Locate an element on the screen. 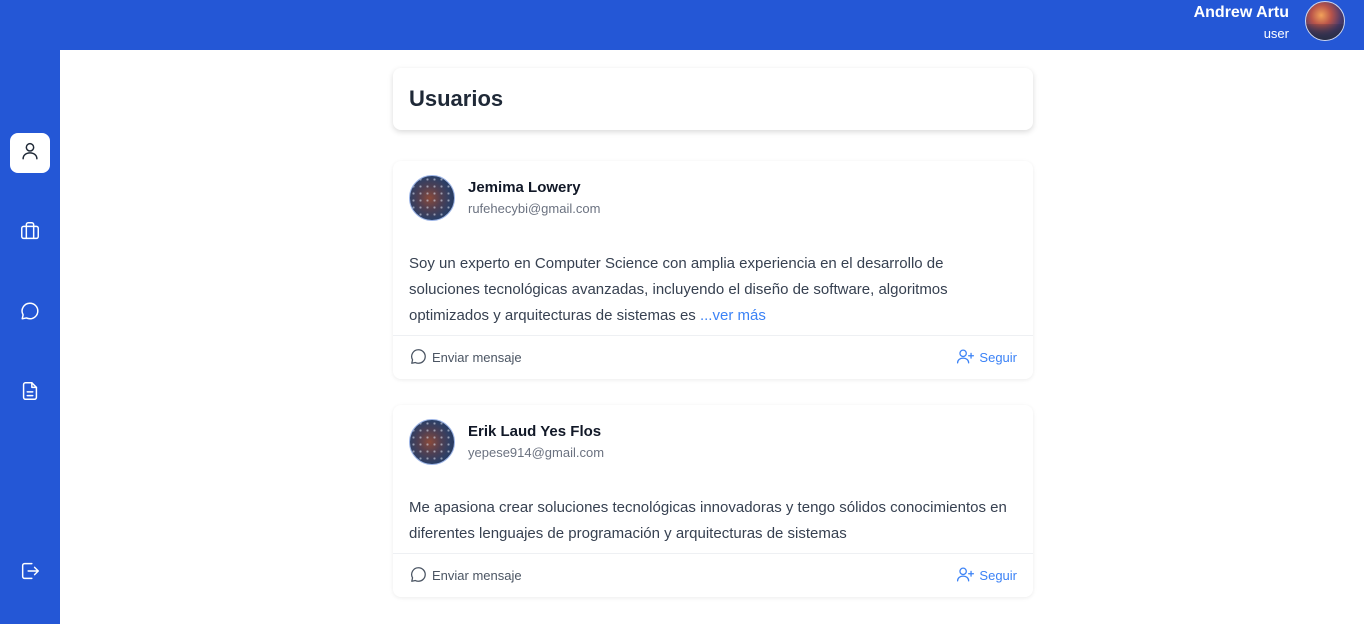 The width and height of the screenshot is (1364, 624). user-icon is located at coordinates (30, 153).